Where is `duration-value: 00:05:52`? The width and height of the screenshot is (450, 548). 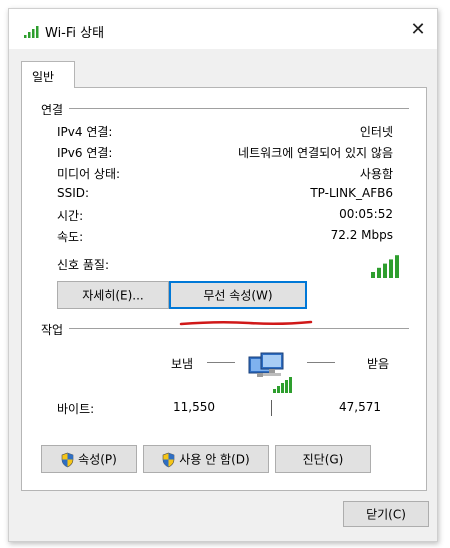
duration-value: 00:05:52 is located at coordinates (366, 214).